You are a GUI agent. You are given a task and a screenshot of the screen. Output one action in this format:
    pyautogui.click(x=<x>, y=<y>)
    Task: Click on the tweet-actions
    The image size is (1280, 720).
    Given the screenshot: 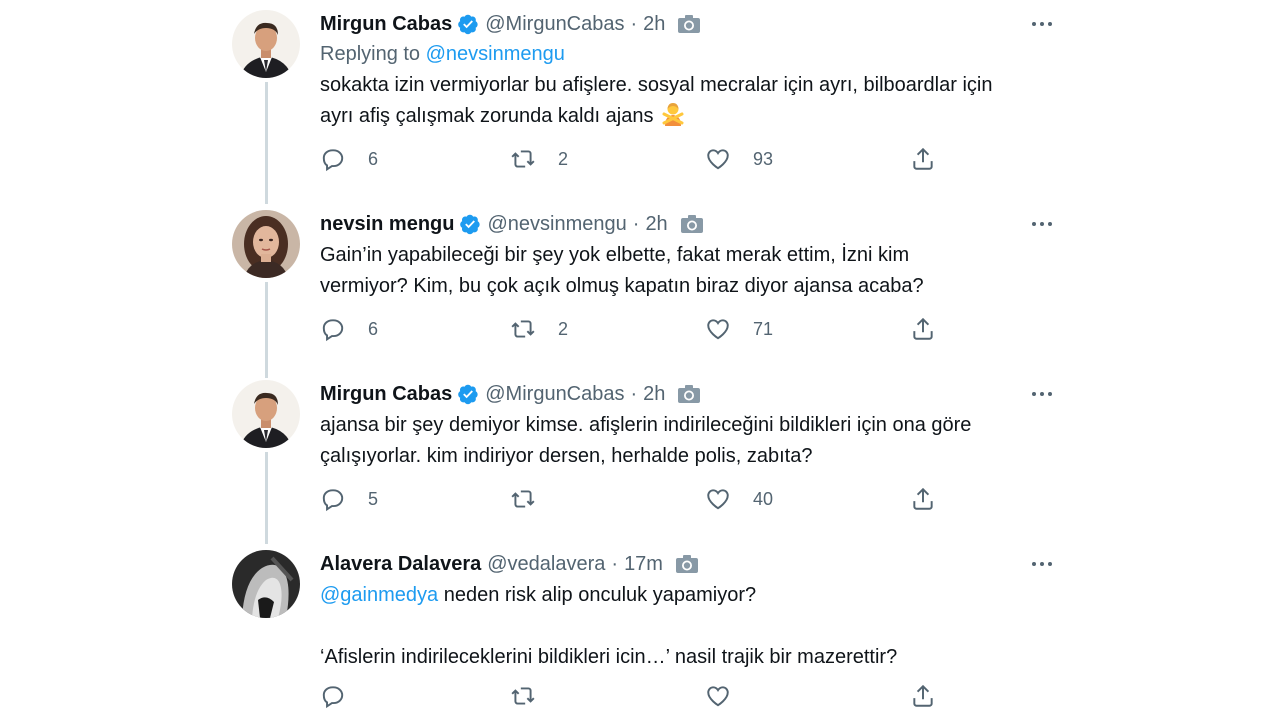 What is the action you would take?
    pyautogui.click(x=640, y=698)
    